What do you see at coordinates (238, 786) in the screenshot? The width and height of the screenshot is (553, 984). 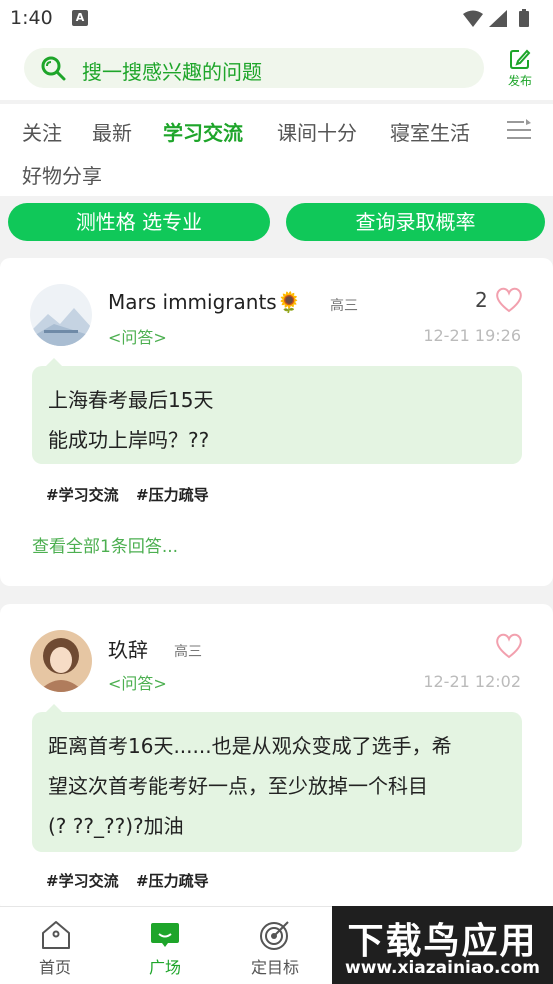 I see `content-line: 望这次首考能考好一点，至少放掉一个科目` at bounding box center [238, 786].